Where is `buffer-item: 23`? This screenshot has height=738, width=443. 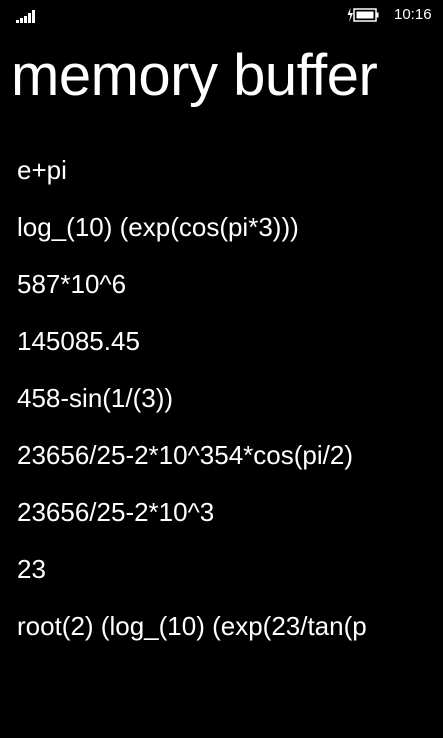 buffer-item: 23 is located at coordinates (221, 569).